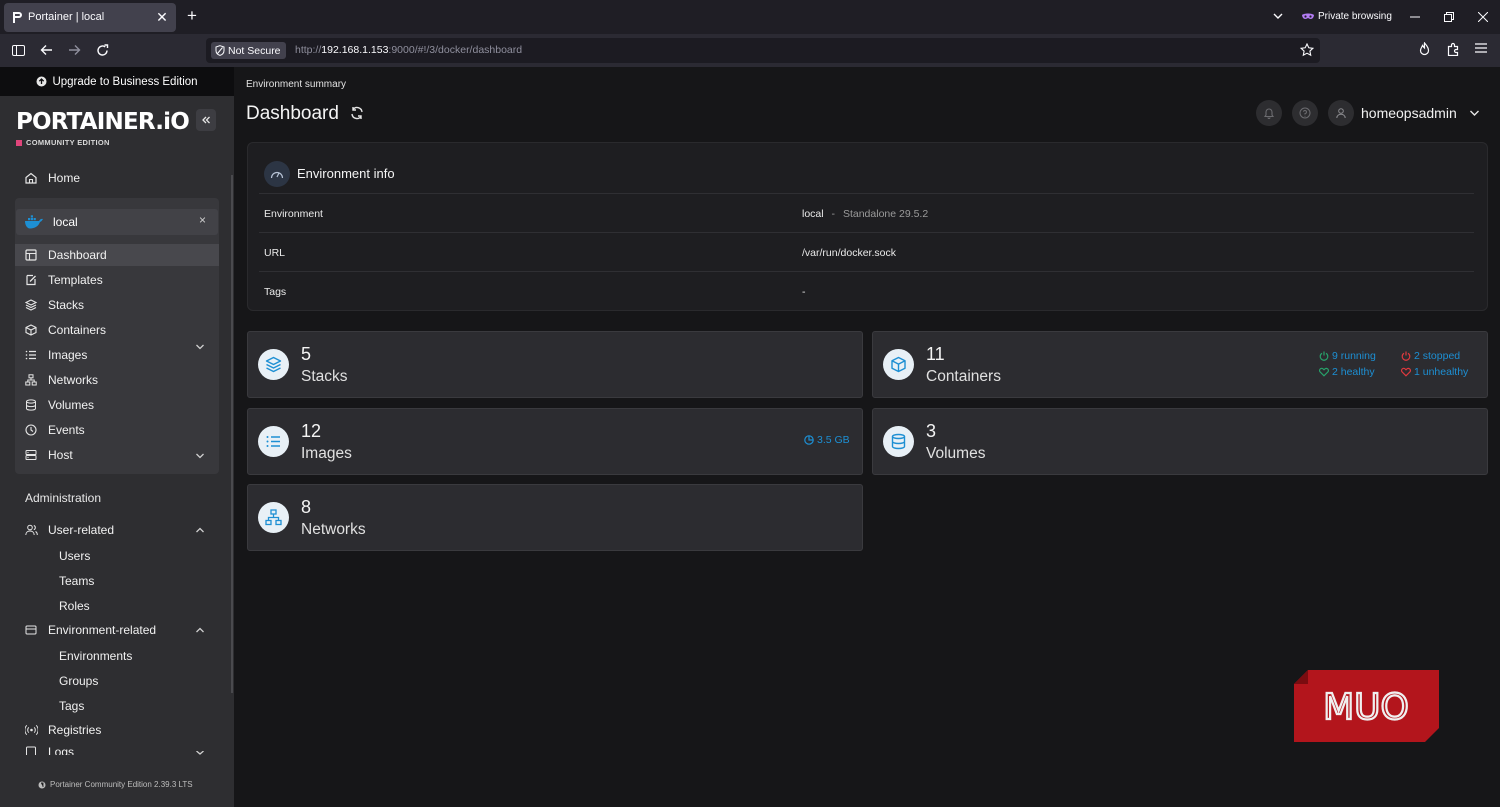 This screenshot has width=1500, height=807. What do you see at coordinates (1347, 16) in the screenshot?
I see `private-browsing-indicator: Private browsing` at bounding box center [1347, 16].